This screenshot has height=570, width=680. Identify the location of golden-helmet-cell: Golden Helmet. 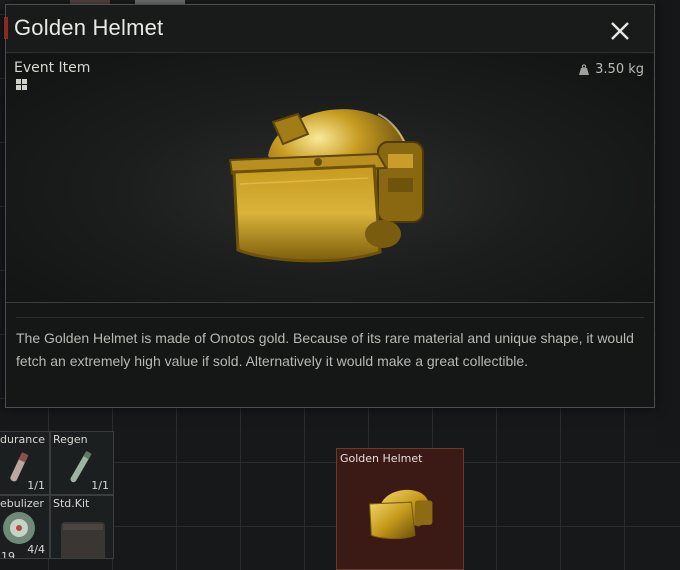
(400, 509).